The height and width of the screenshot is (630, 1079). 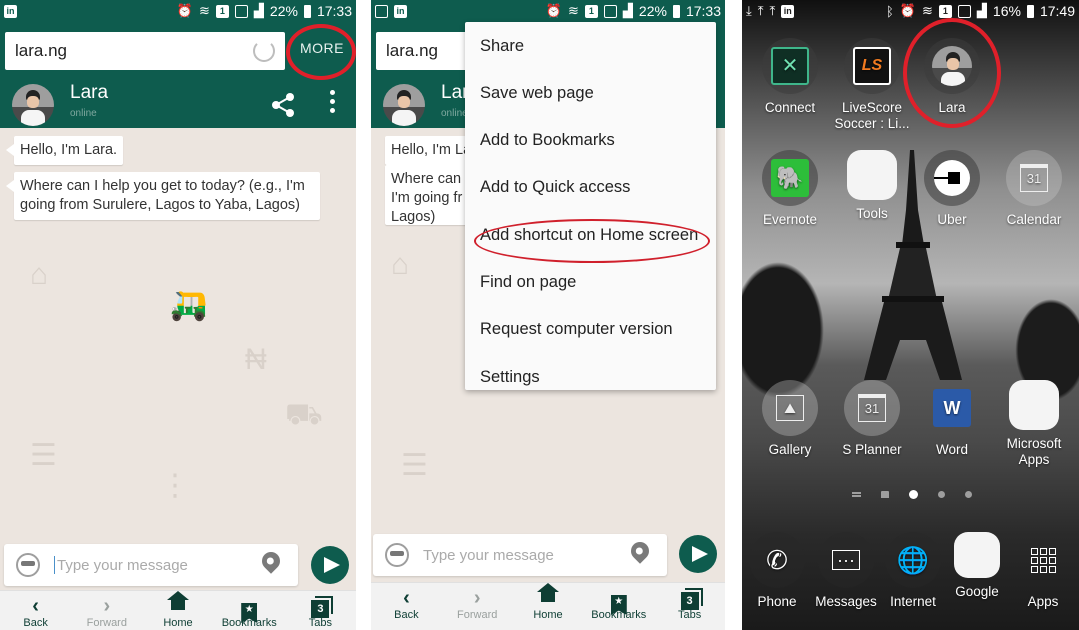 What do you see at coordinates (952, 419) in the screenshot?
I see `app-word: W Word` at bounding box center [952, 419].